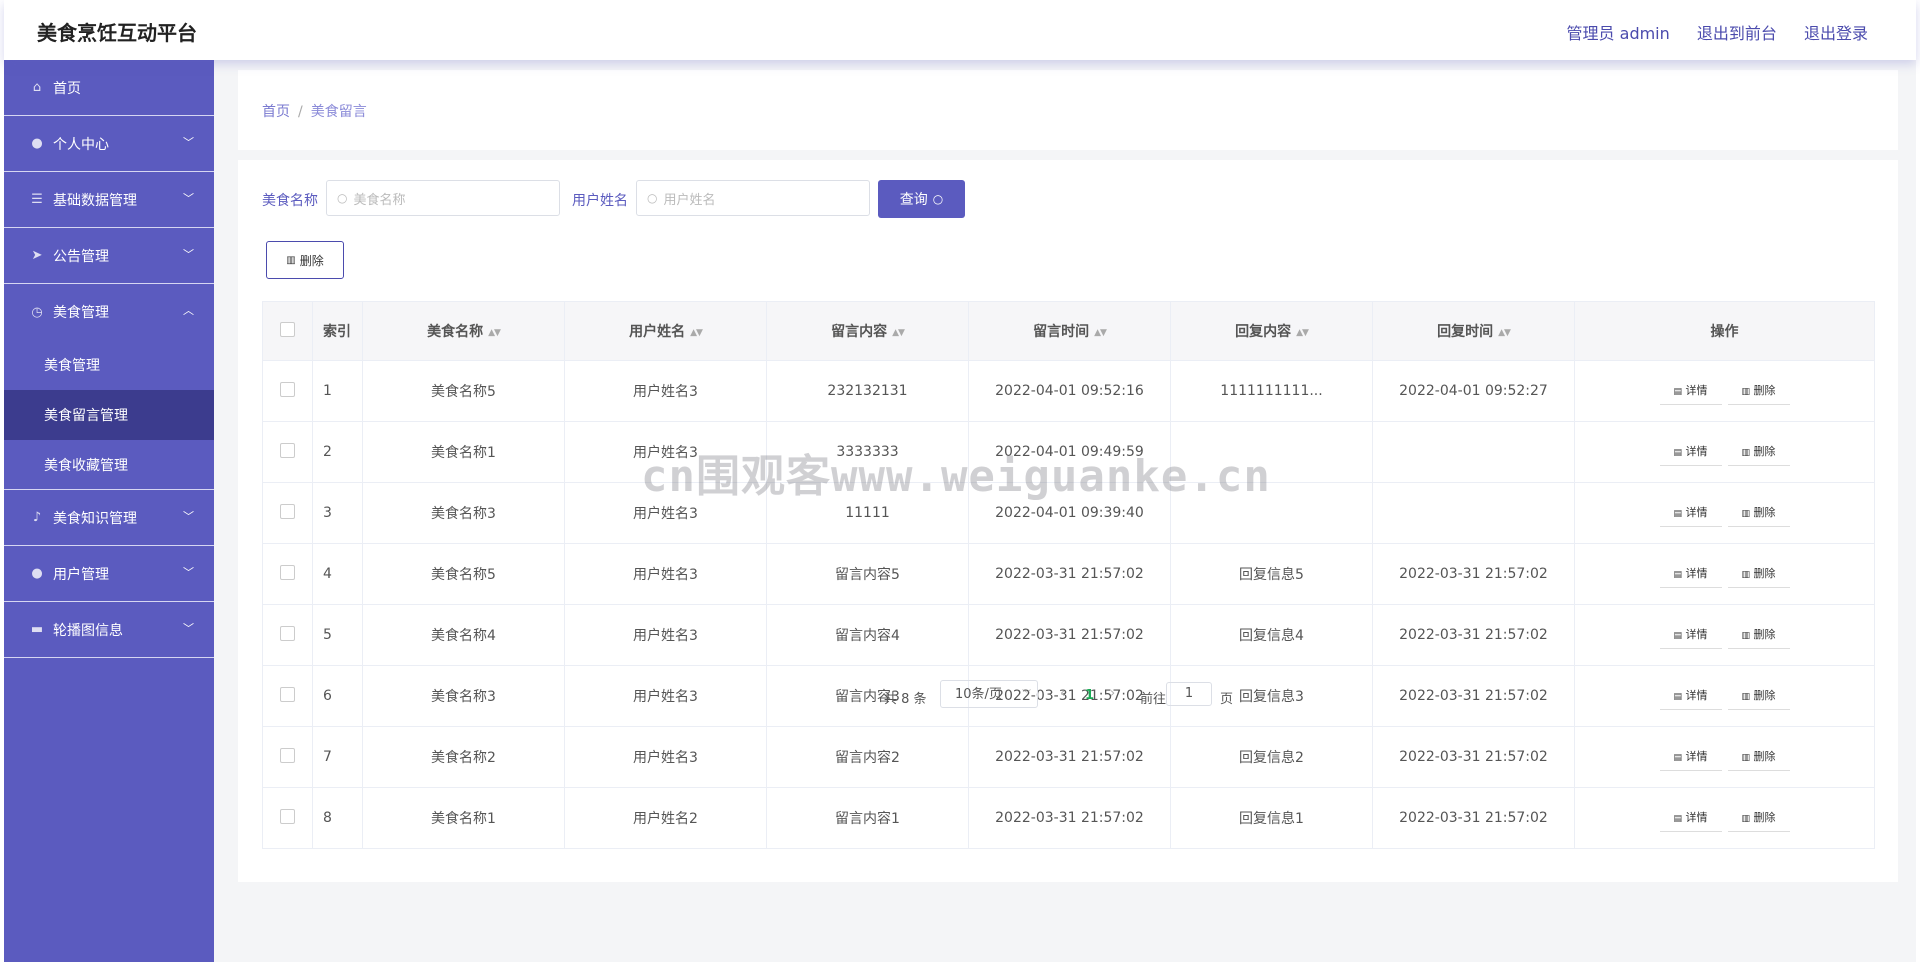  I want to click on goto-suffix: 页, so click(1227, 699).